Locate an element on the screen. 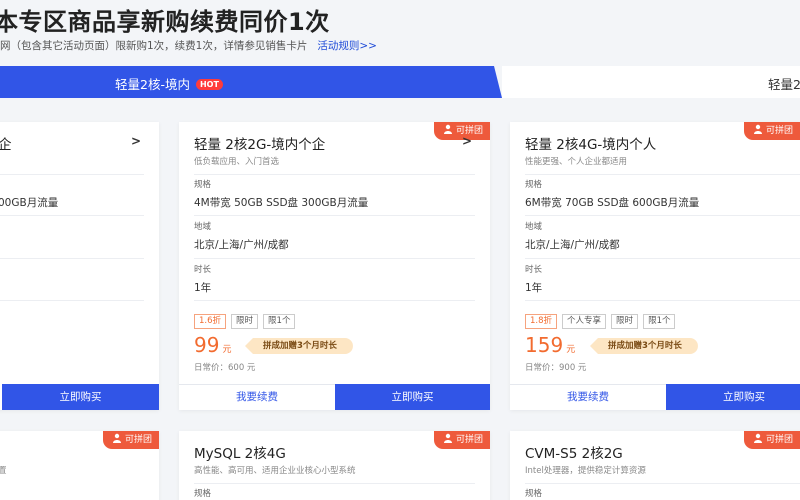 The height and width of the screenshot is (500, 800). tab-label: 轻量2 is located at coordinates (784, 84).